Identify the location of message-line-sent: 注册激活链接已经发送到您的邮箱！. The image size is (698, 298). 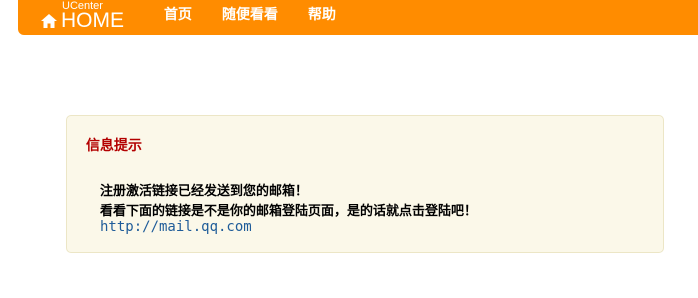
(204, 191).